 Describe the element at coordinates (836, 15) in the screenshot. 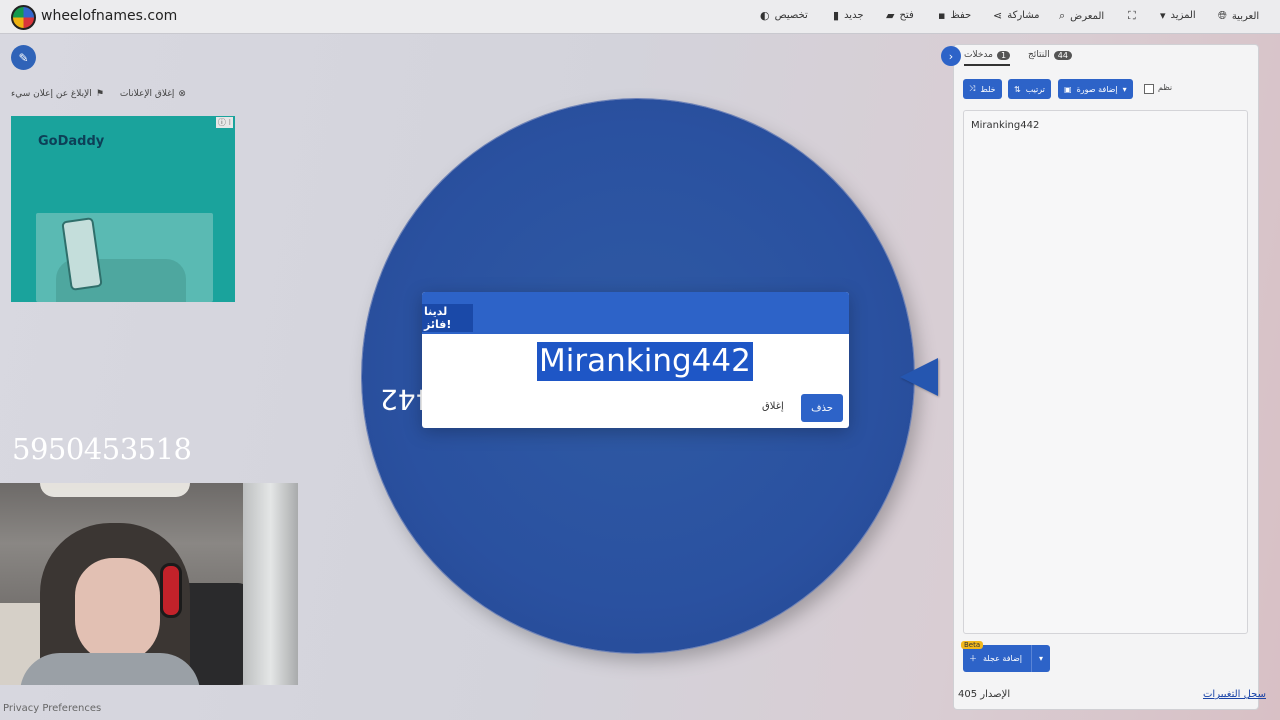

I see `file-icon: ▮` at that location.